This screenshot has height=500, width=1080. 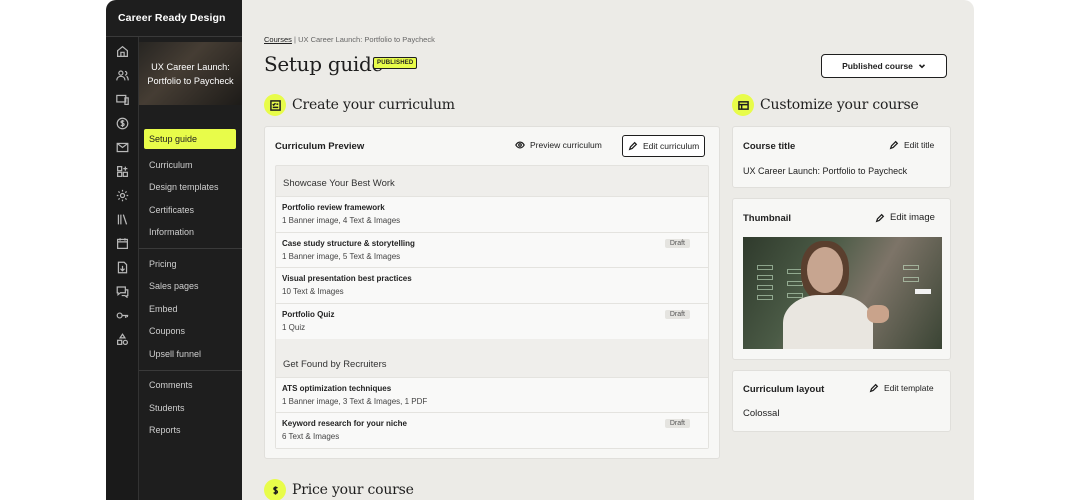 I want to click on edit-image-label: Edit image, so click(x=912, y=217).